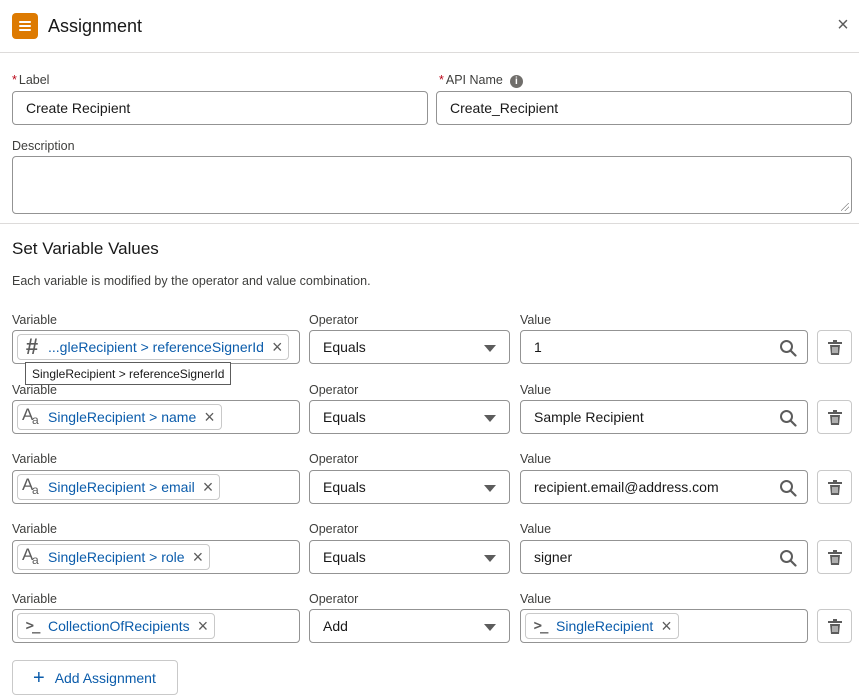 The height and width of the screenshot is (697, 859). What do you see at coordinates (626, 487) in the screenshot?
I see `value-text: recipient.email@address.com` at bounding box center [626, 487].